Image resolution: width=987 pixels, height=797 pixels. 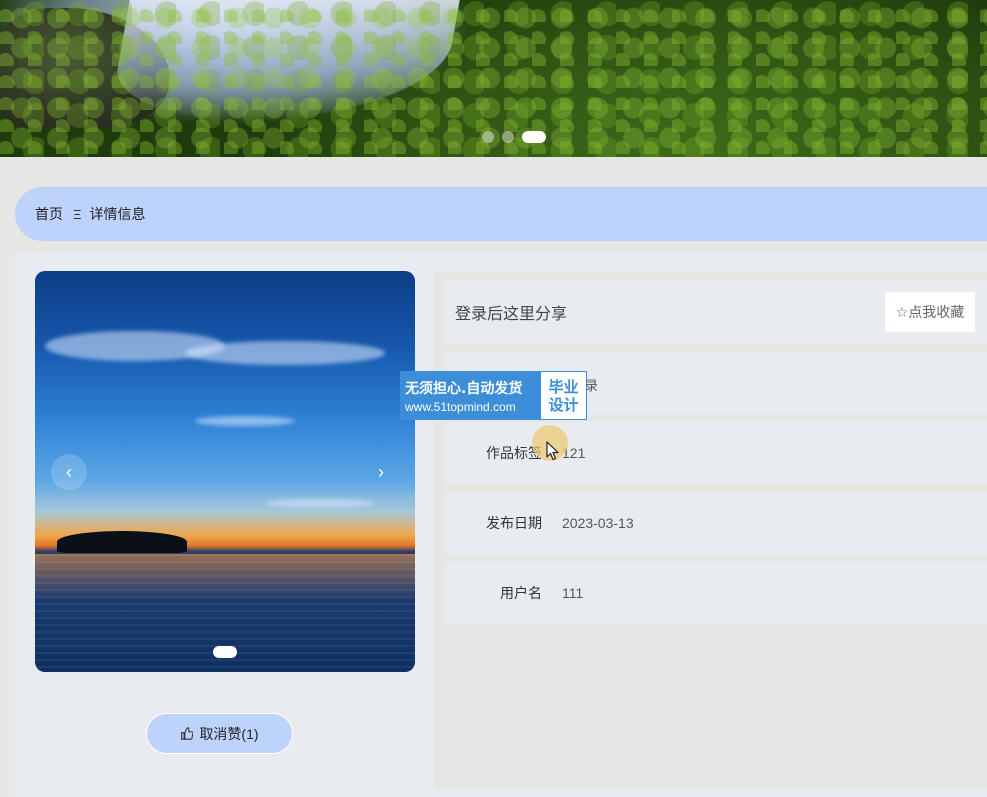 What do you see at coordinates (511, 314) in the screenshot?
I see `share-text: 登录后这里分享` at bounding box center [511, 314].